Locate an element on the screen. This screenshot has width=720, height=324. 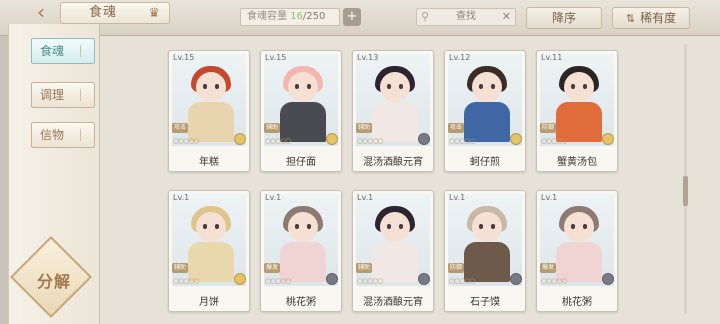
sort-icon: ⇅ is located at coordinates (630, 18).